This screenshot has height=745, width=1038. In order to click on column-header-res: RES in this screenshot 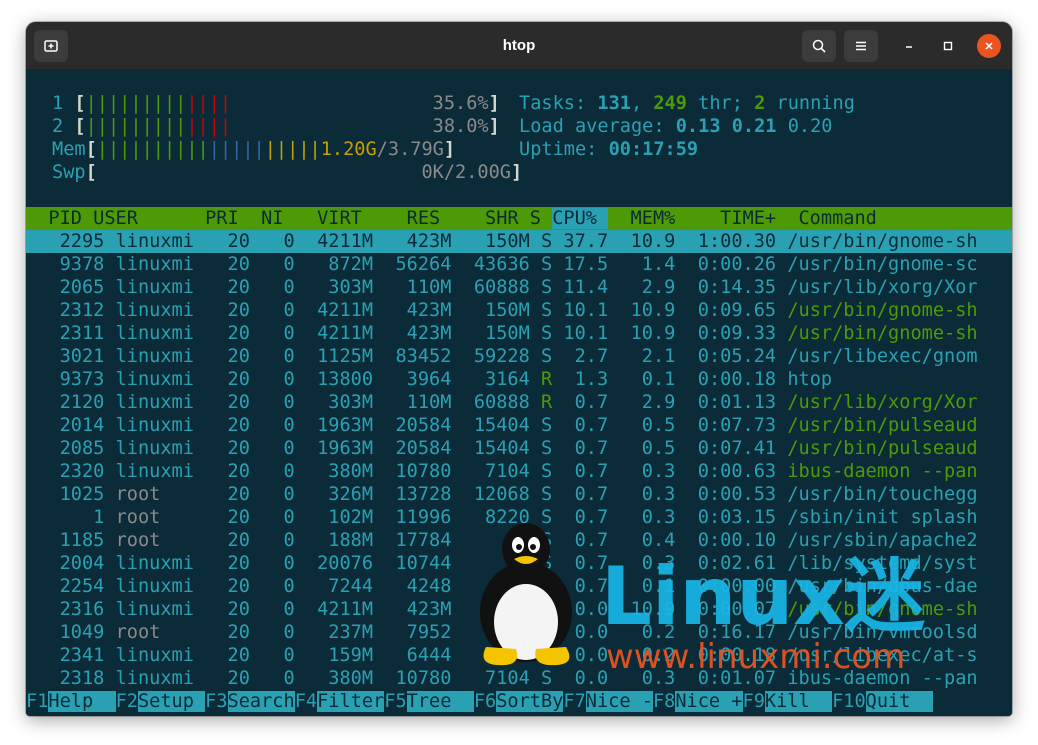, I will do `click(401, 218)`.